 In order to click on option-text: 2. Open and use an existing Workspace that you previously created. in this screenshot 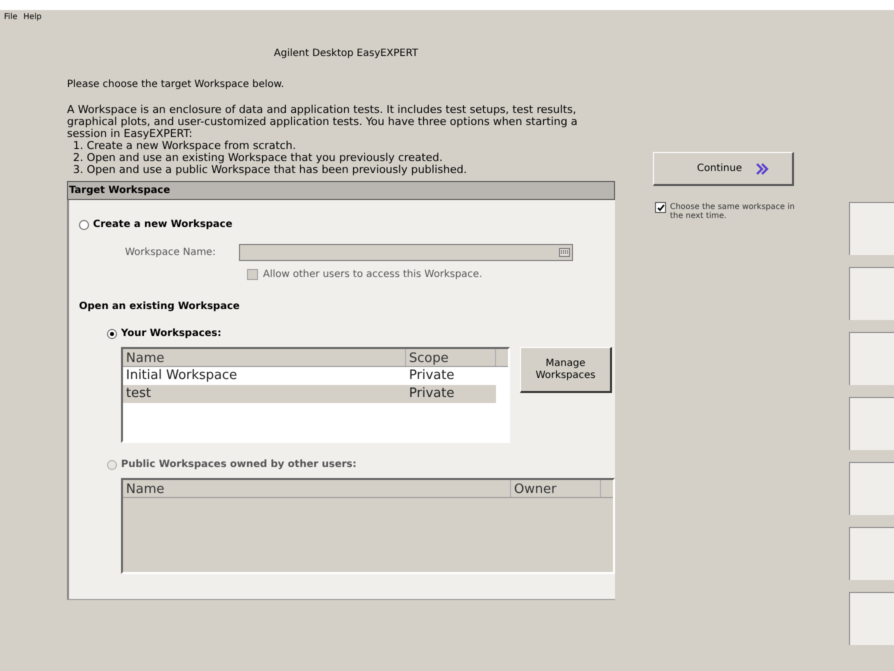, I will do `click(258, 158)`.